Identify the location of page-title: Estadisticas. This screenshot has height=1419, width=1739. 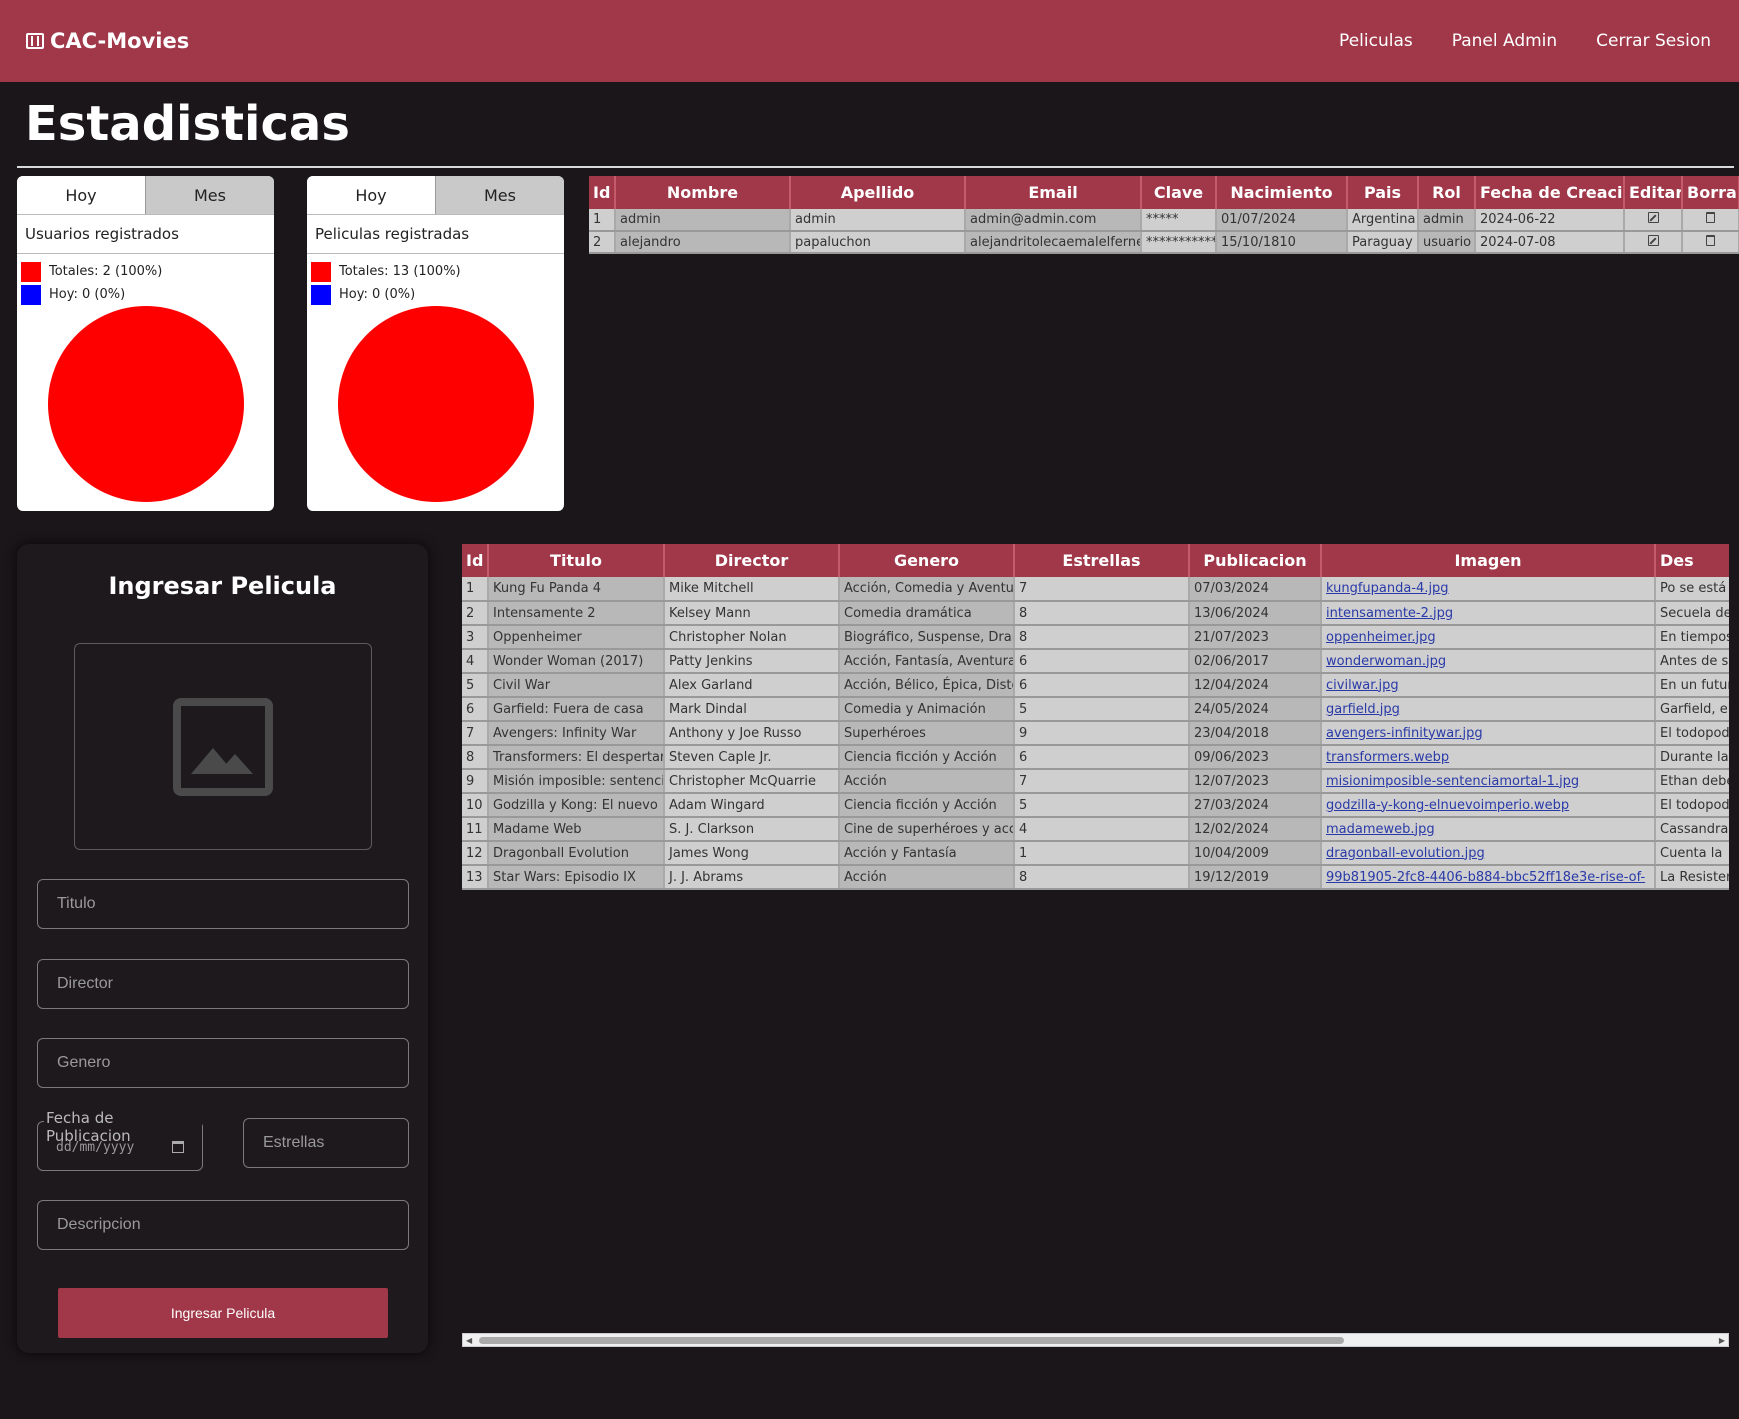
(187, 124).